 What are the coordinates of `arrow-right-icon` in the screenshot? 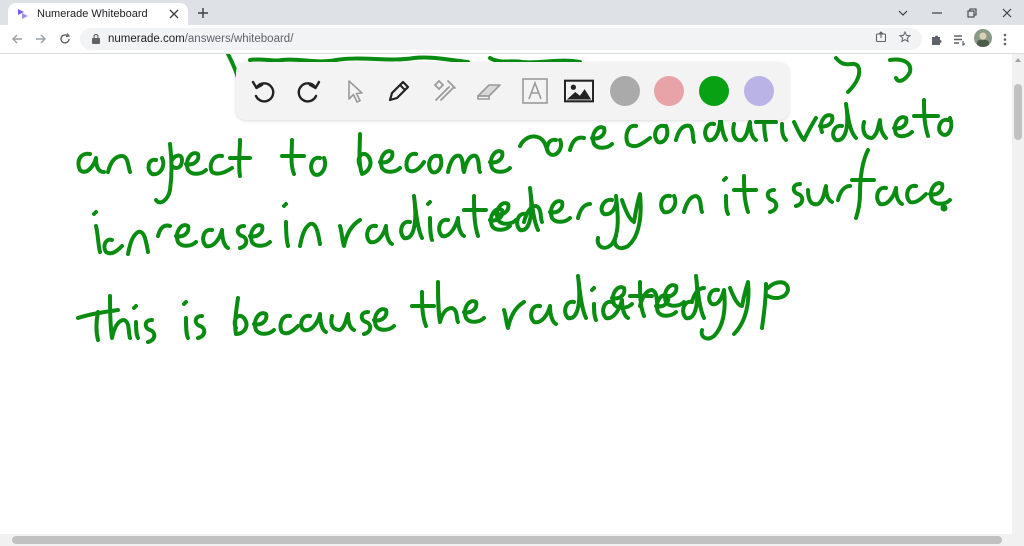 It's located at (41, 39).